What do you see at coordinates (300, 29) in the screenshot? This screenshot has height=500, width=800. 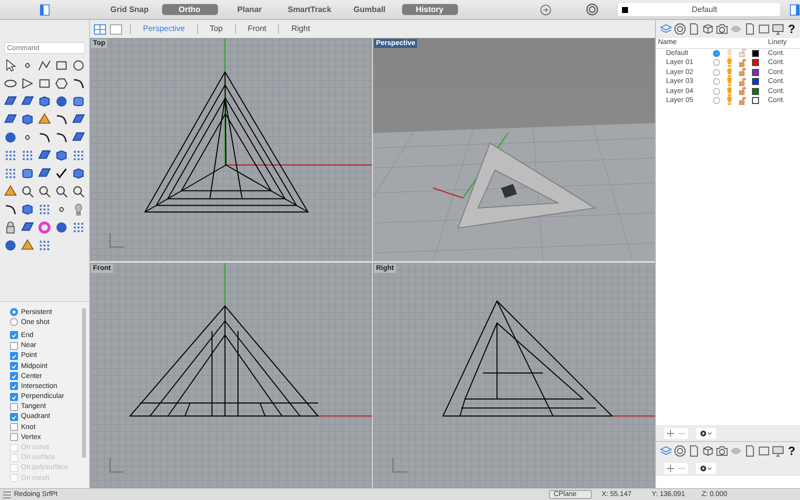 I see `viewport-tab: Right` at bounding box center [300, 29].